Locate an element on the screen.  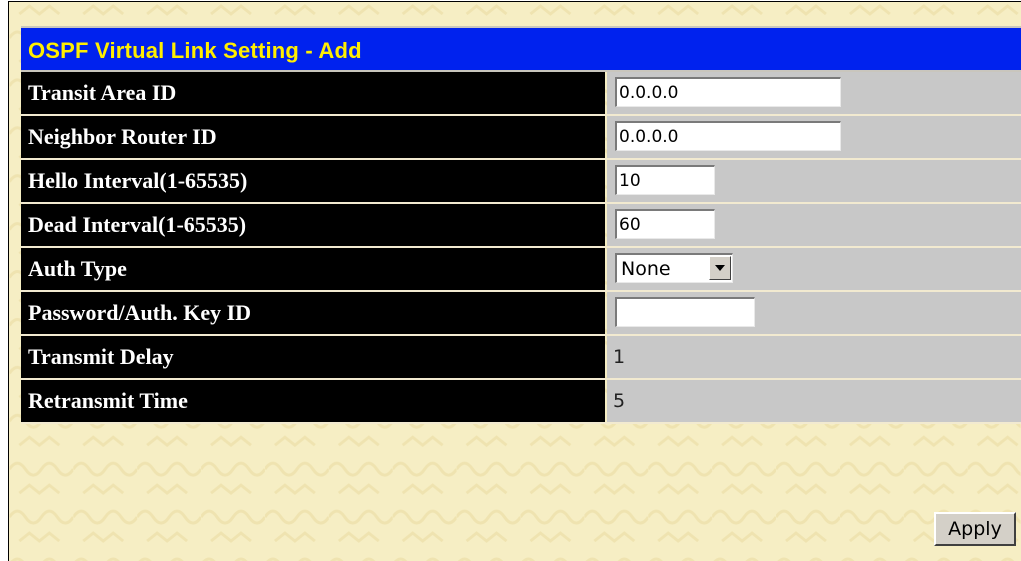
row-transit-area-id: Transit Area ID is located at coordinates (521, 94).